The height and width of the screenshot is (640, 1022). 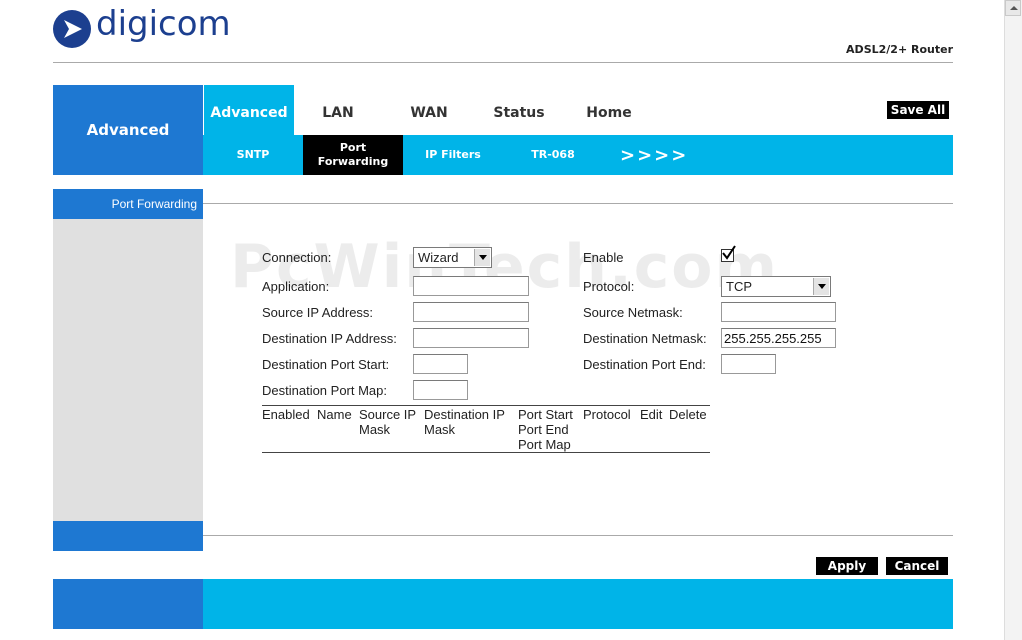 What do you see at coordinates (329, 338) in the screenshot?
I see `dest-ip-label: Destination IP Address:` at bounding box center [329, 338].